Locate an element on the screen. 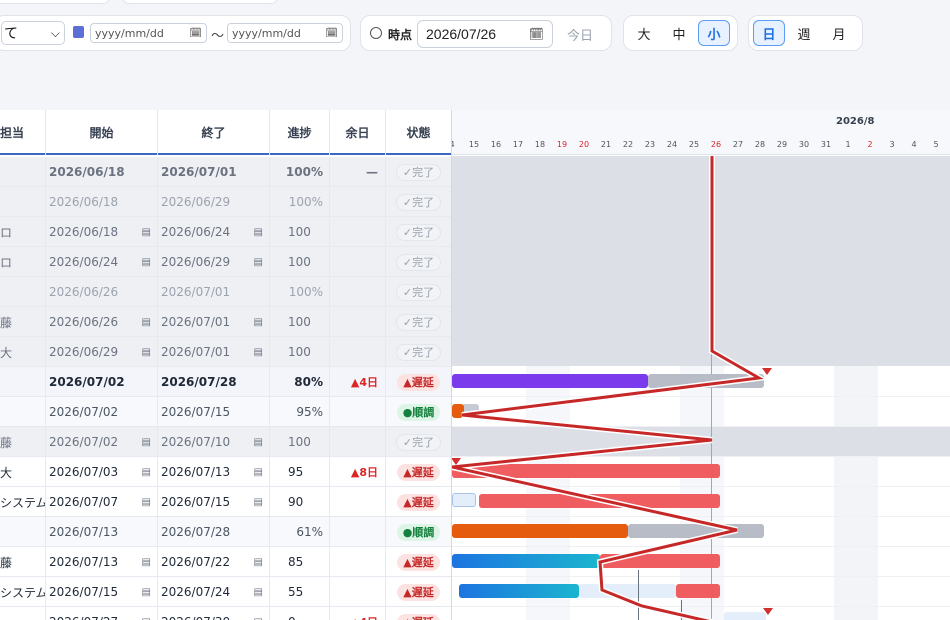  date-to-input: yyyy/mm/dd 🗓 is located at coordinates (285, 33).